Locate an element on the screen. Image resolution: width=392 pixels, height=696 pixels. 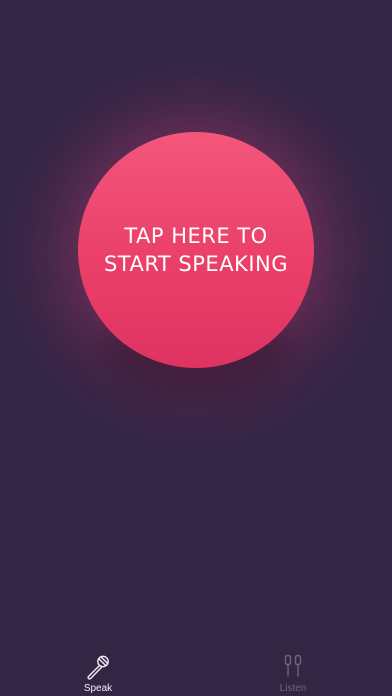
tab-listen: Listen is located at coordinates (293, 670).